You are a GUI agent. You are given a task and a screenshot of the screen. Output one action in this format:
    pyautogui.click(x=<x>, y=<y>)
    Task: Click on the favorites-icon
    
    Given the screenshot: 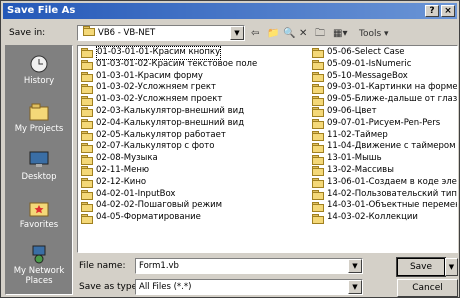 What is the action you would take?
    pyautogui.click(x=39, y=209)
    